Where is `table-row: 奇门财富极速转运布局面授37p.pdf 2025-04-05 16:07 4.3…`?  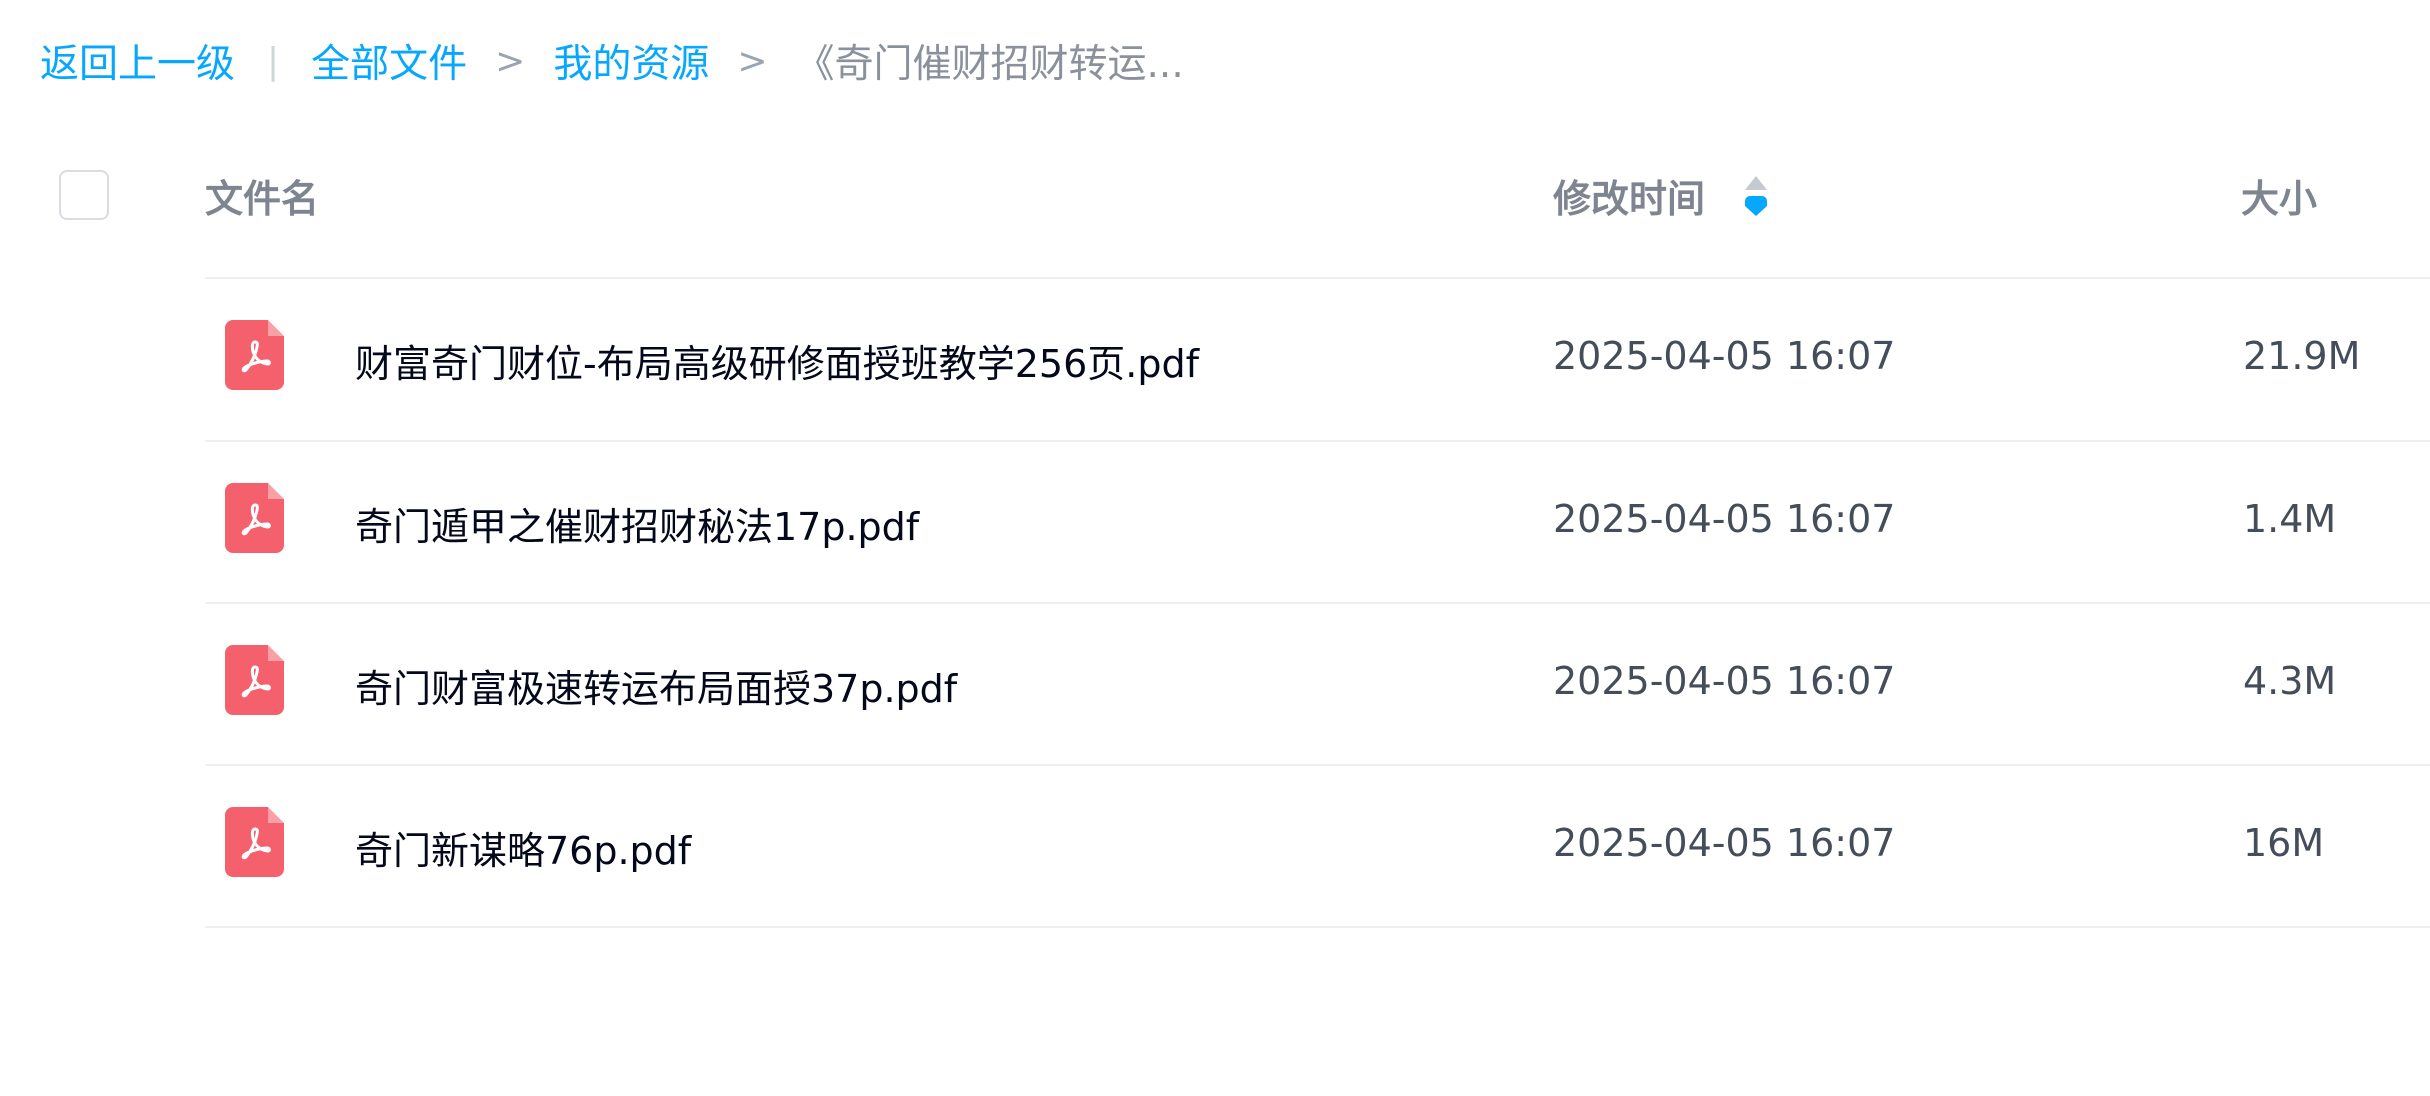
table-row: 奇门财富极速转运布局面授37p.pdf 2025-04-05 16:07 4.3… is located at coordinates (1215, 684).